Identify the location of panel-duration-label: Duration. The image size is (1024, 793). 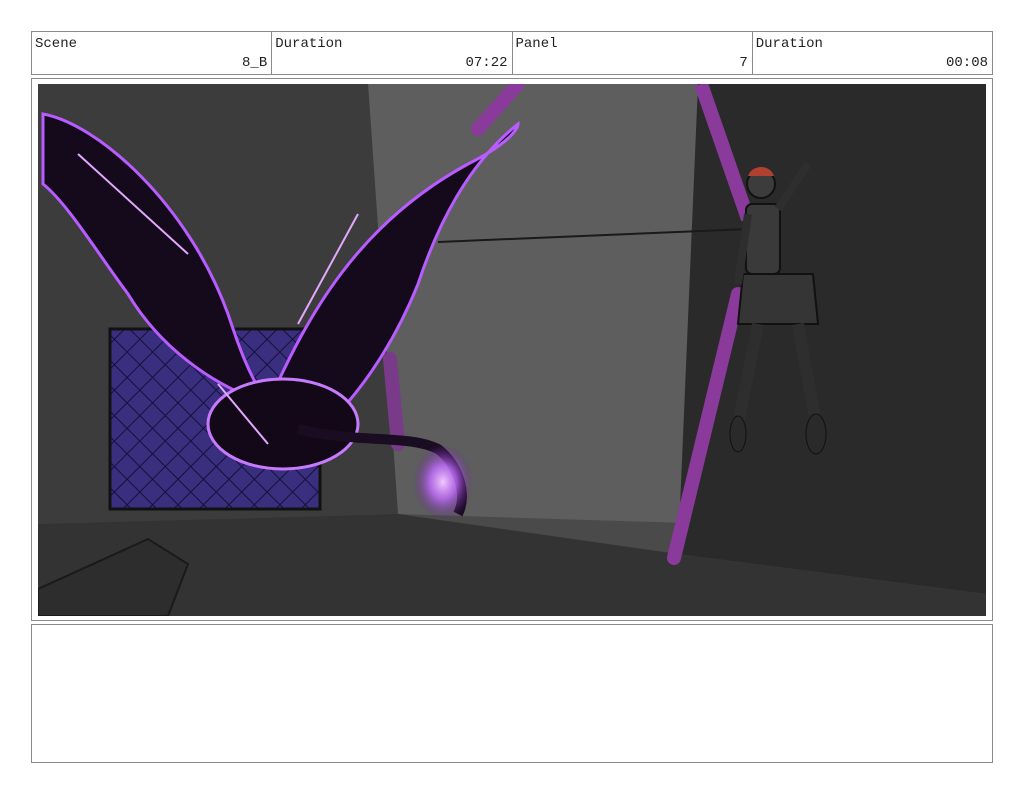
(789, 44).